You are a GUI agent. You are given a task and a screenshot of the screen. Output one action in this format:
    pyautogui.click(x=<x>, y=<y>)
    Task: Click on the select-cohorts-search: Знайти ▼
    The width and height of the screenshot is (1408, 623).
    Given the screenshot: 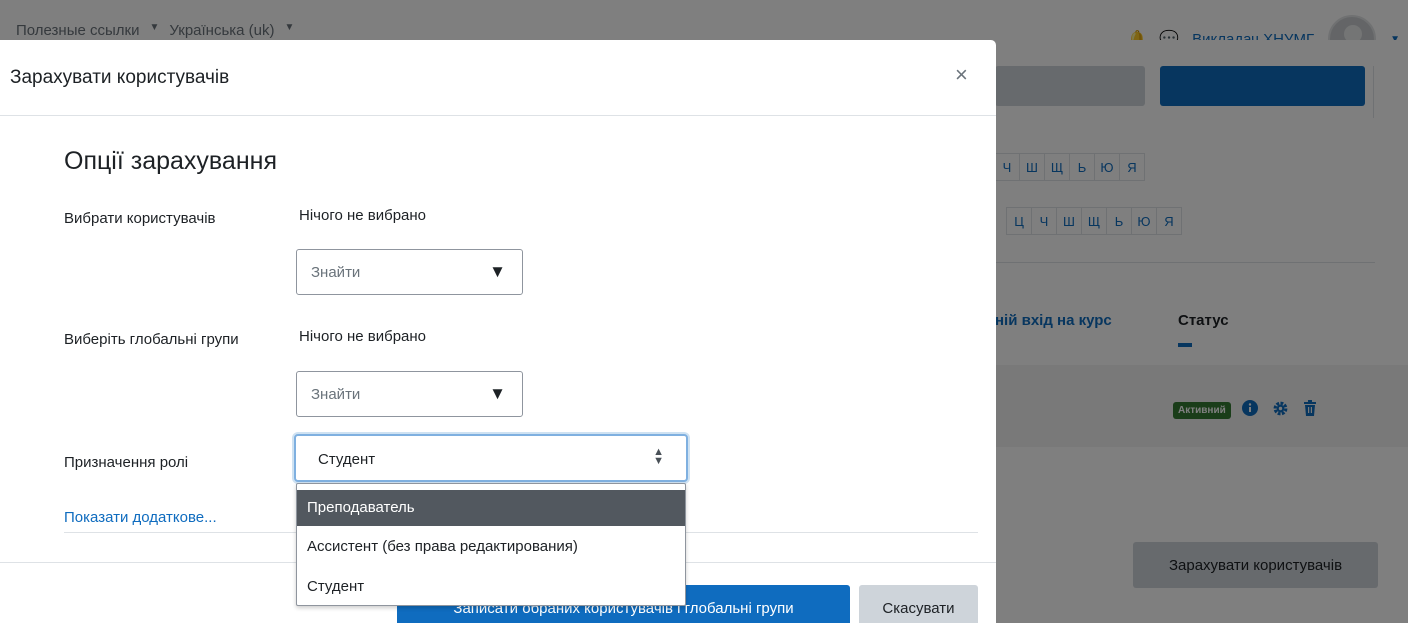 What is the action you would take?
    pyautogui.click(x=409, y=394)
    